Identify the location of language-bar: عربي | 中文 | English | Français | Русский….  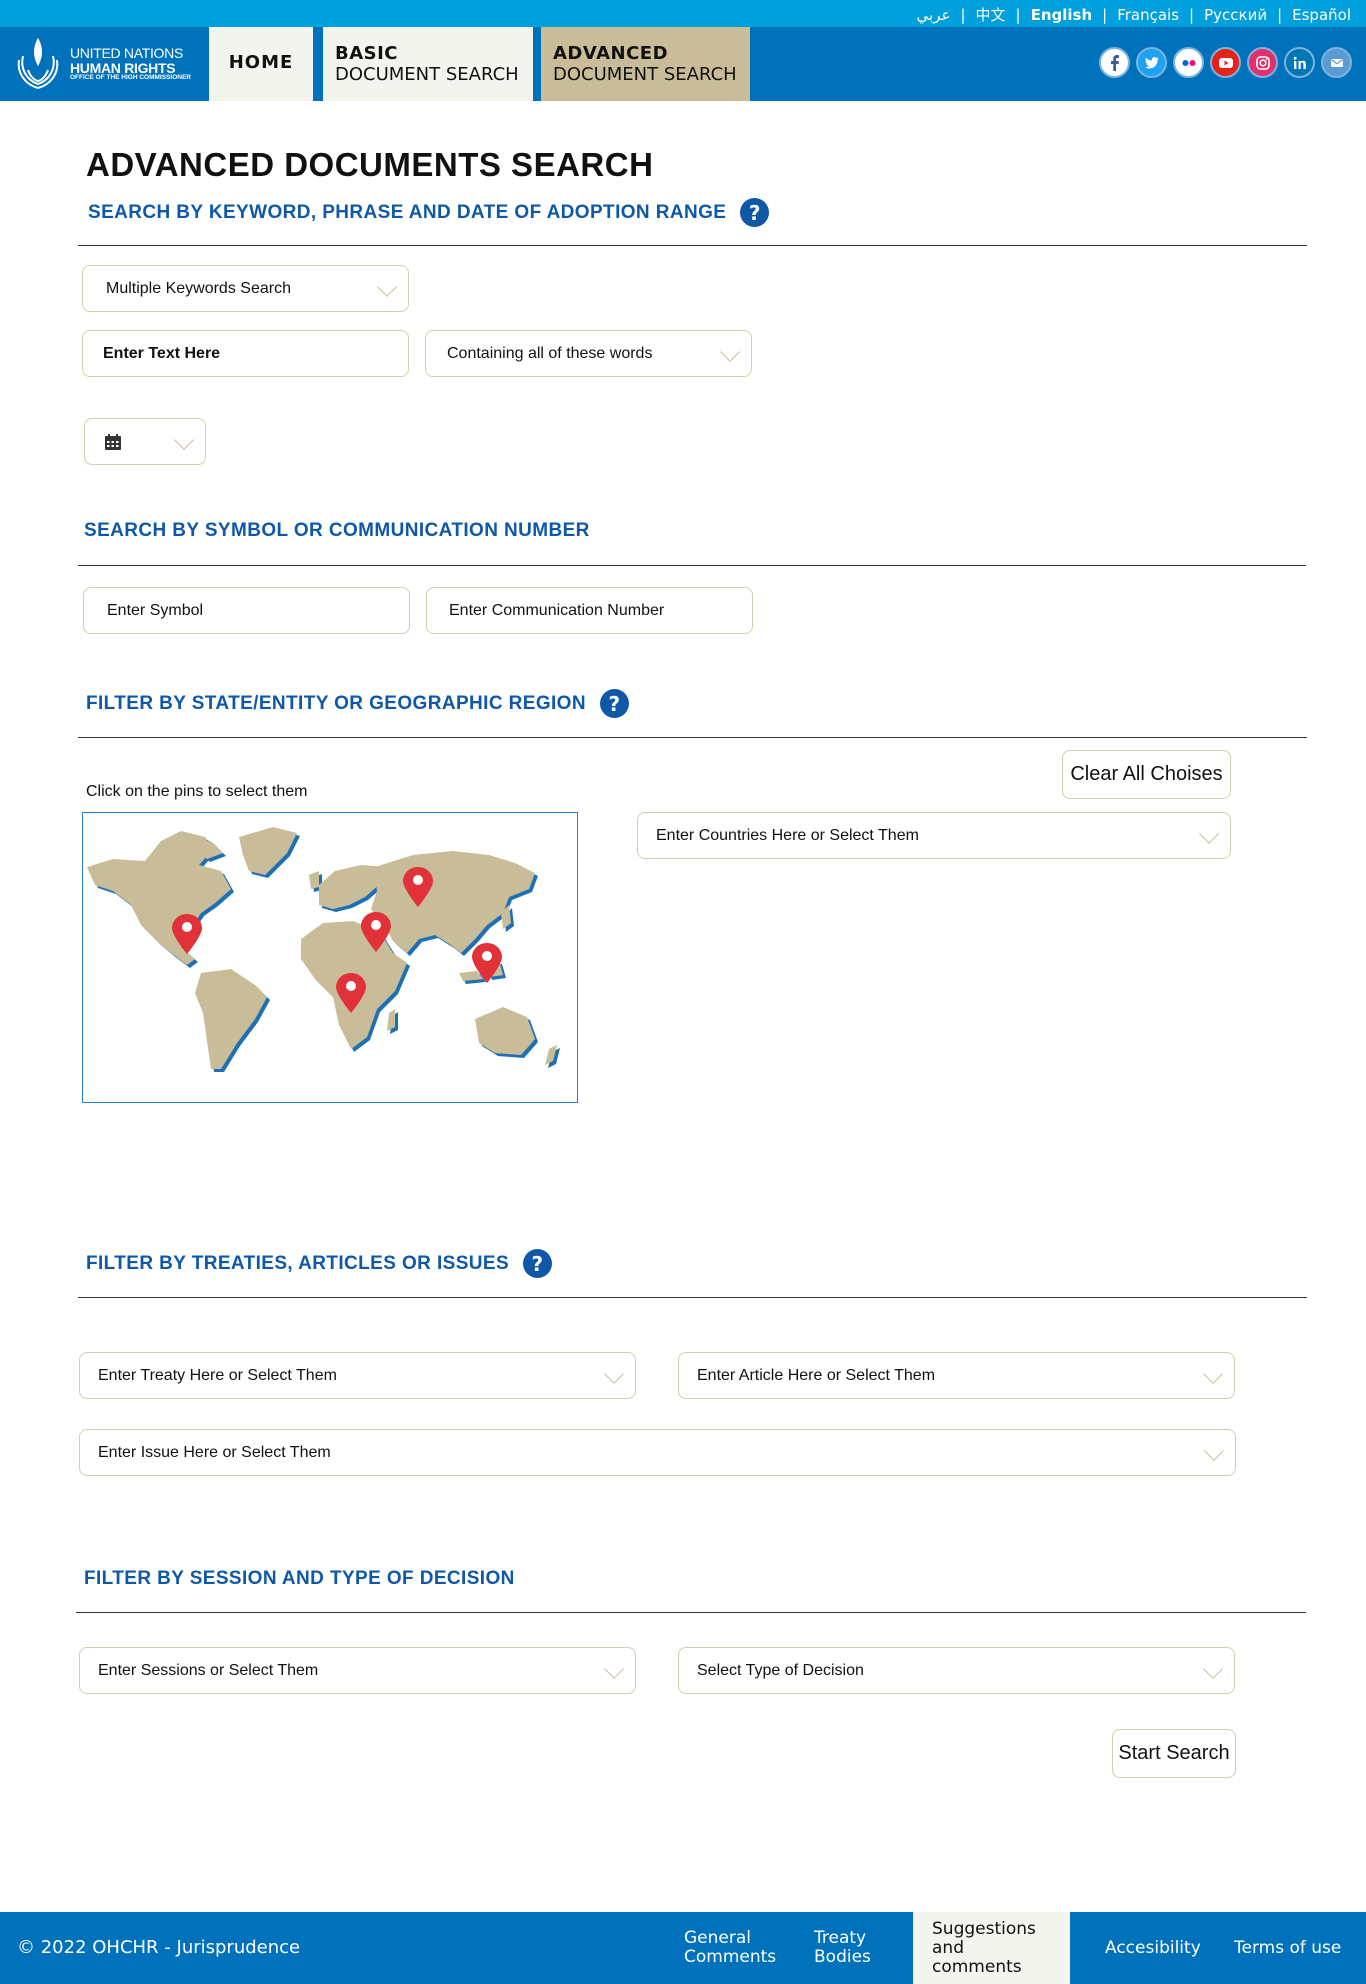
(683, 13).